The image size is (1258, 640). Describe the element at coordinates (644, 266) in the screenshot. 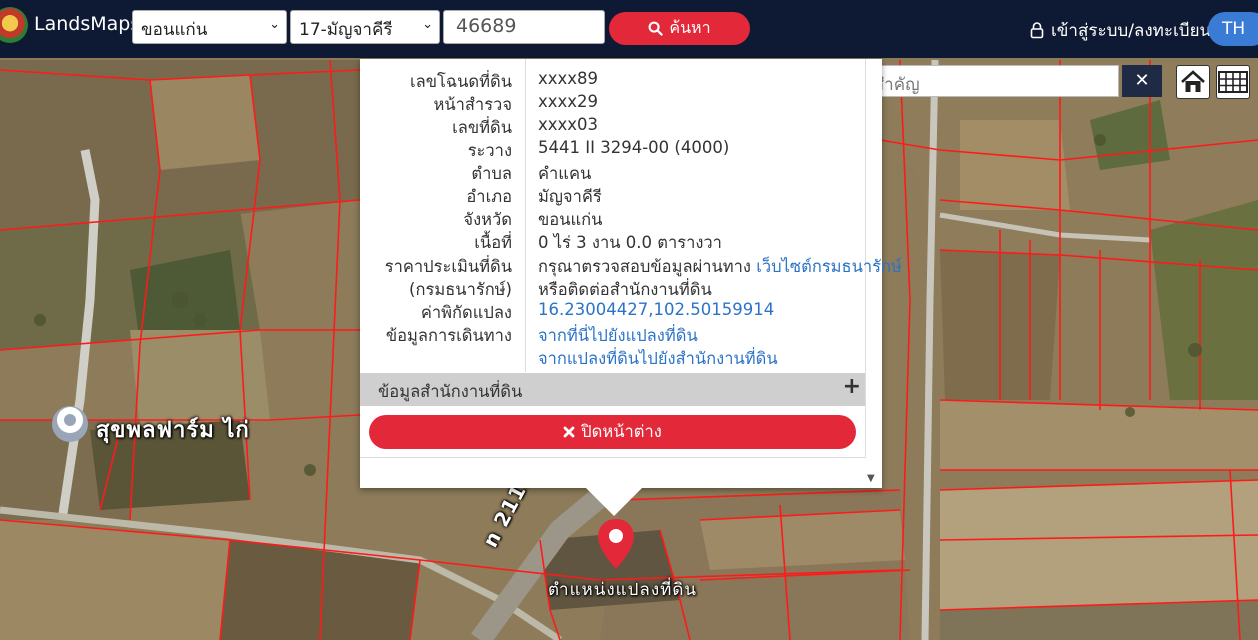

I see `price-text: กรุณาตรวจสอบข้อมูลผ่านทาง` at that location.